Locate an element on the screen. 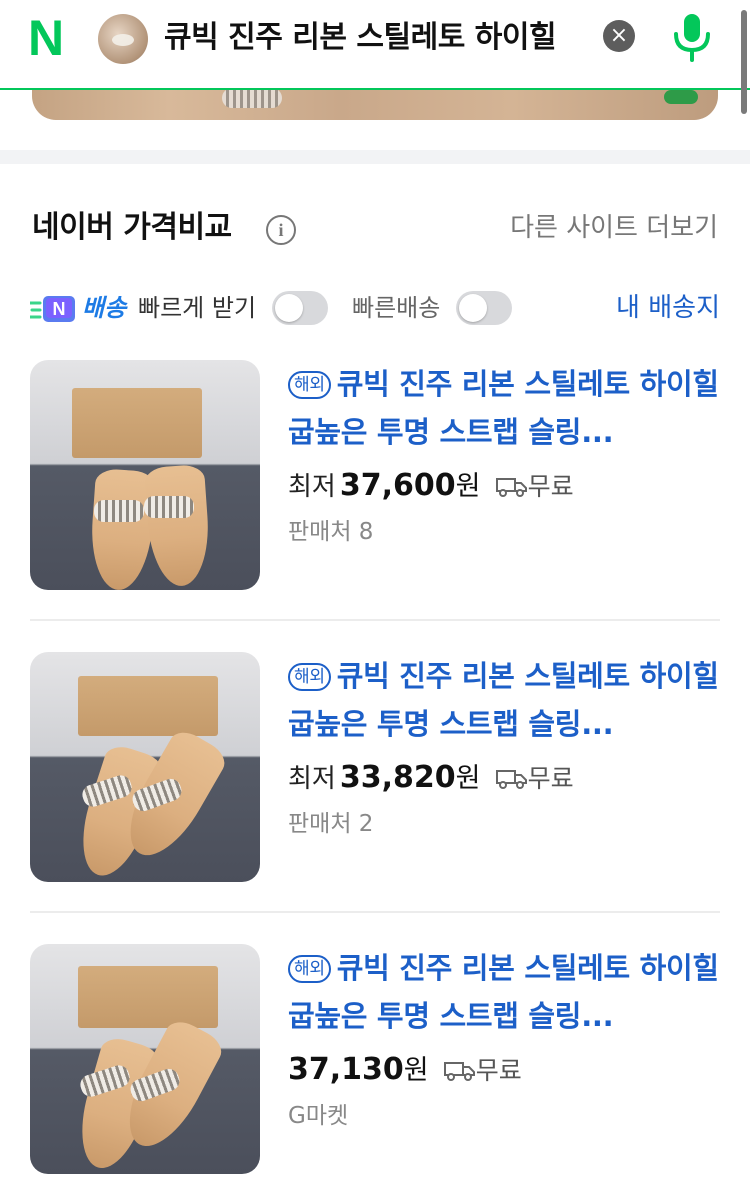 Image resolution: width=750 pixels, height=1187 pixels. clear-search-button: × is located at coordinates (619, 36).